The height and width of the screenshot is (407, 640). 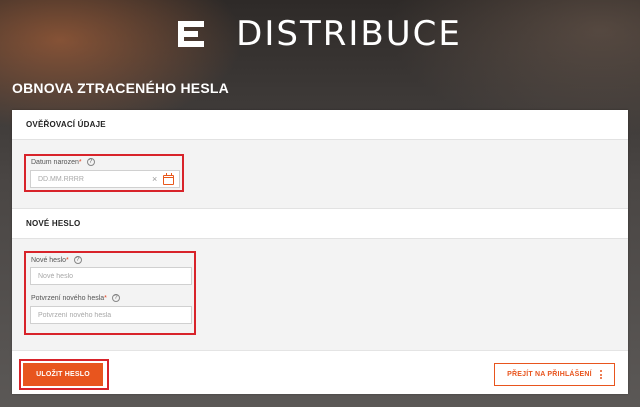 What do you see at coordinates (154, 179) in the screenshot?
I see `clear-icon: ×` at bounding box center [154, 179].